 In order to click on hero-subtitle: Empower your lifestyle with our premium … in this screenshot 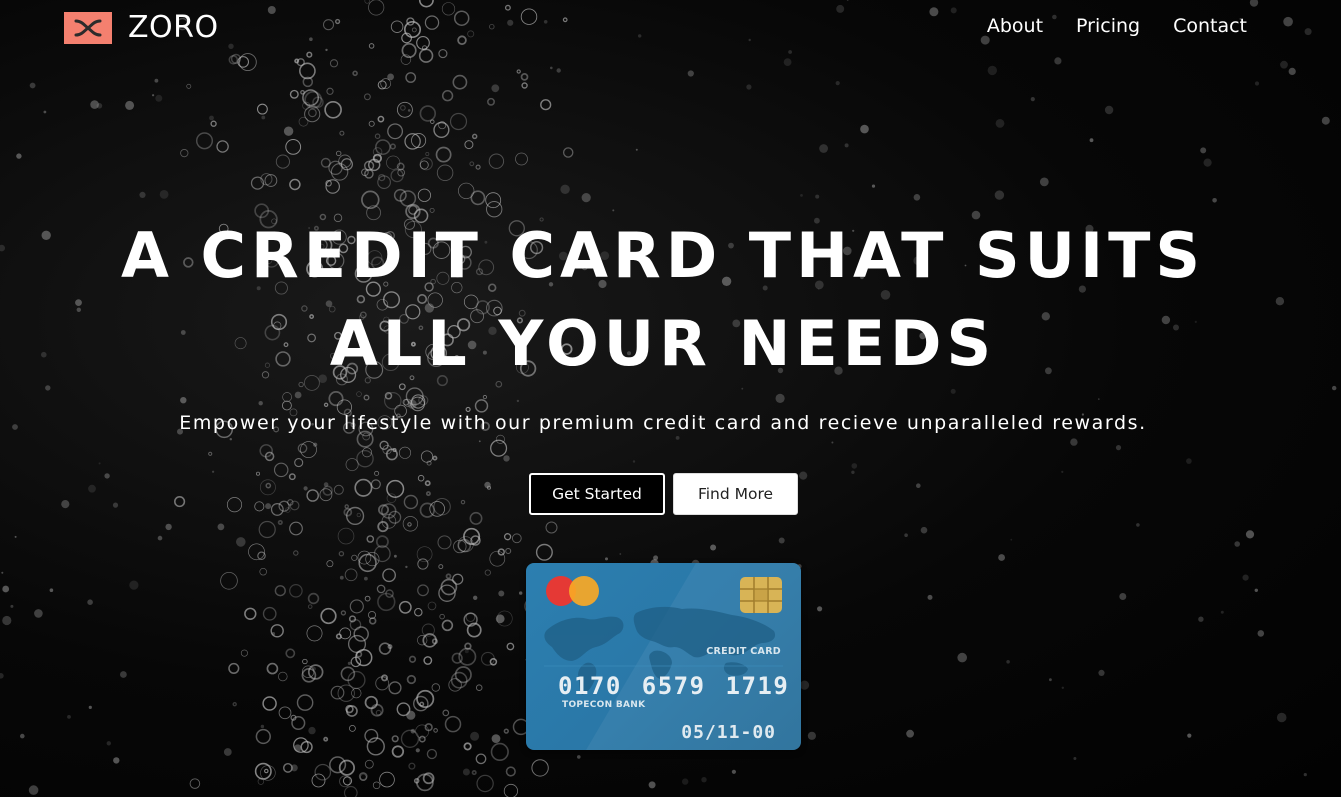, I will do `click(663, 423)`.